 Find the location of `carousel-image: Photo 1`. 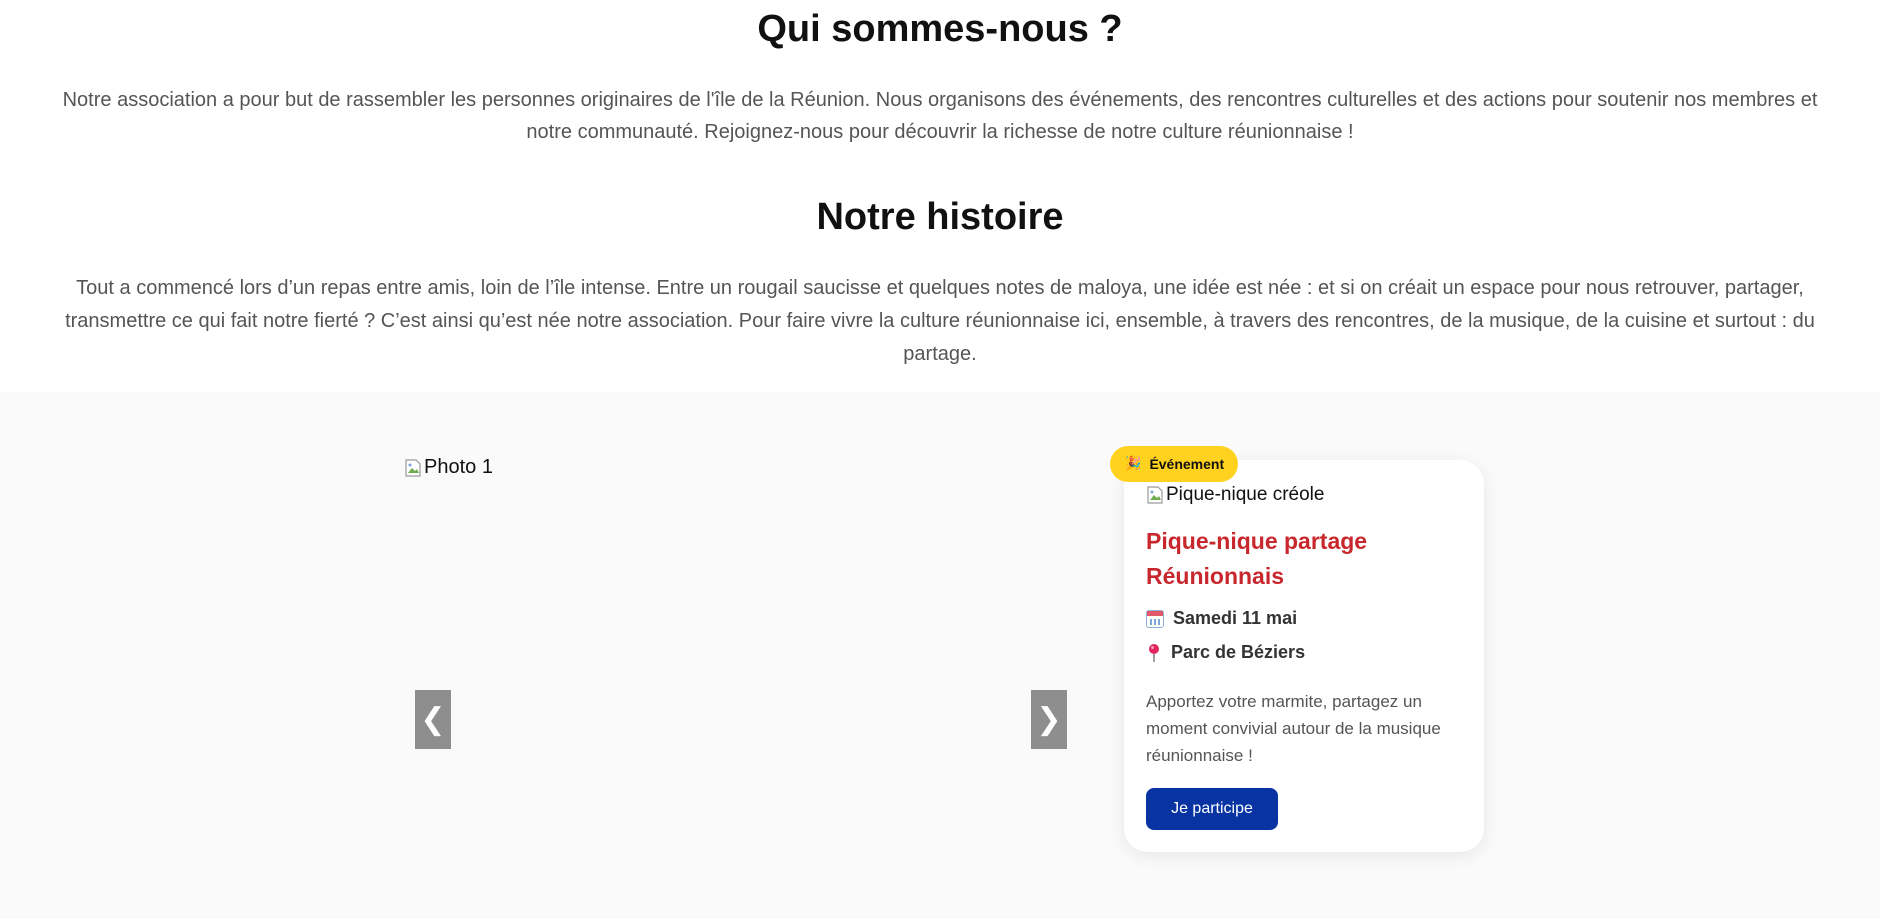

carousel-image: Photo 1 is located at coordinates (448, 467).